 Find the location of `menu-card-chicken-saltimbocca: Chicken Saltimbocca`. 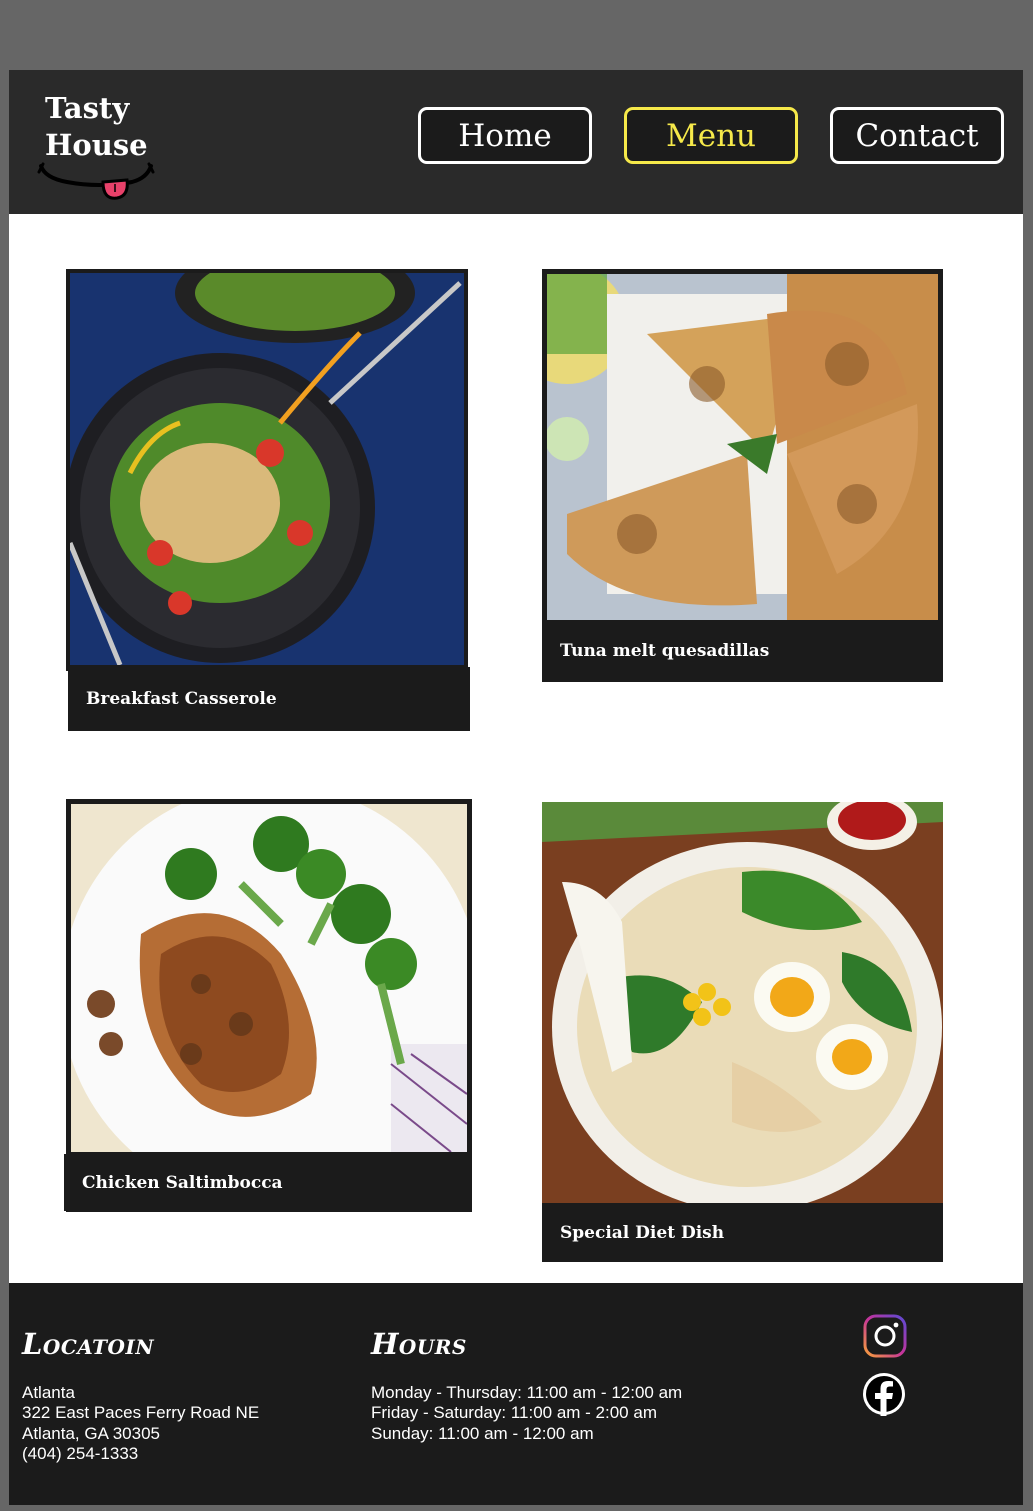

menu-card-chicken-saltimbocca: Chicken Saltimbocca is located at coordinates (268, 1005).